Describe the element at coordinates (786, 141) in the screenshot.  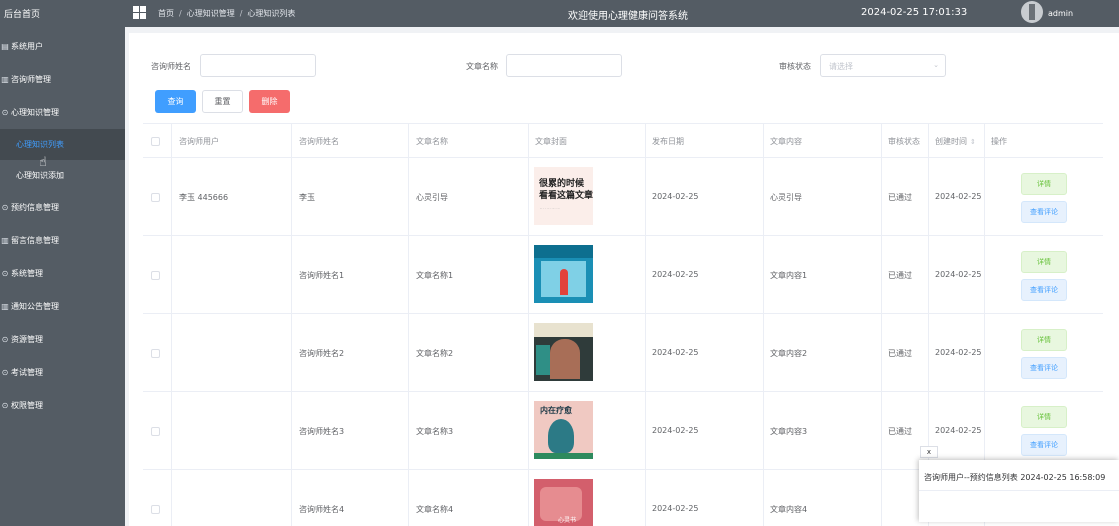
I see `col-article-content: 文章内容` at that location.